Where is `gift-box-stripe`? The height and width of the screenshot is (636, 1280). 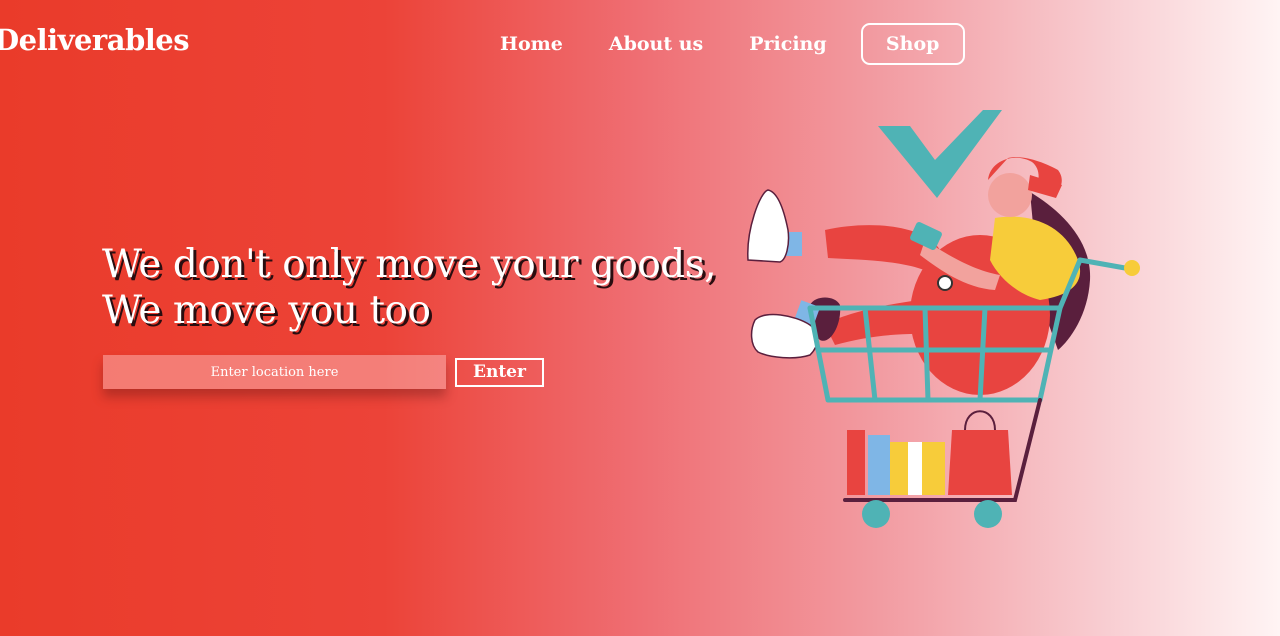
gift-box-stripe is located at coordinates (915, 468).